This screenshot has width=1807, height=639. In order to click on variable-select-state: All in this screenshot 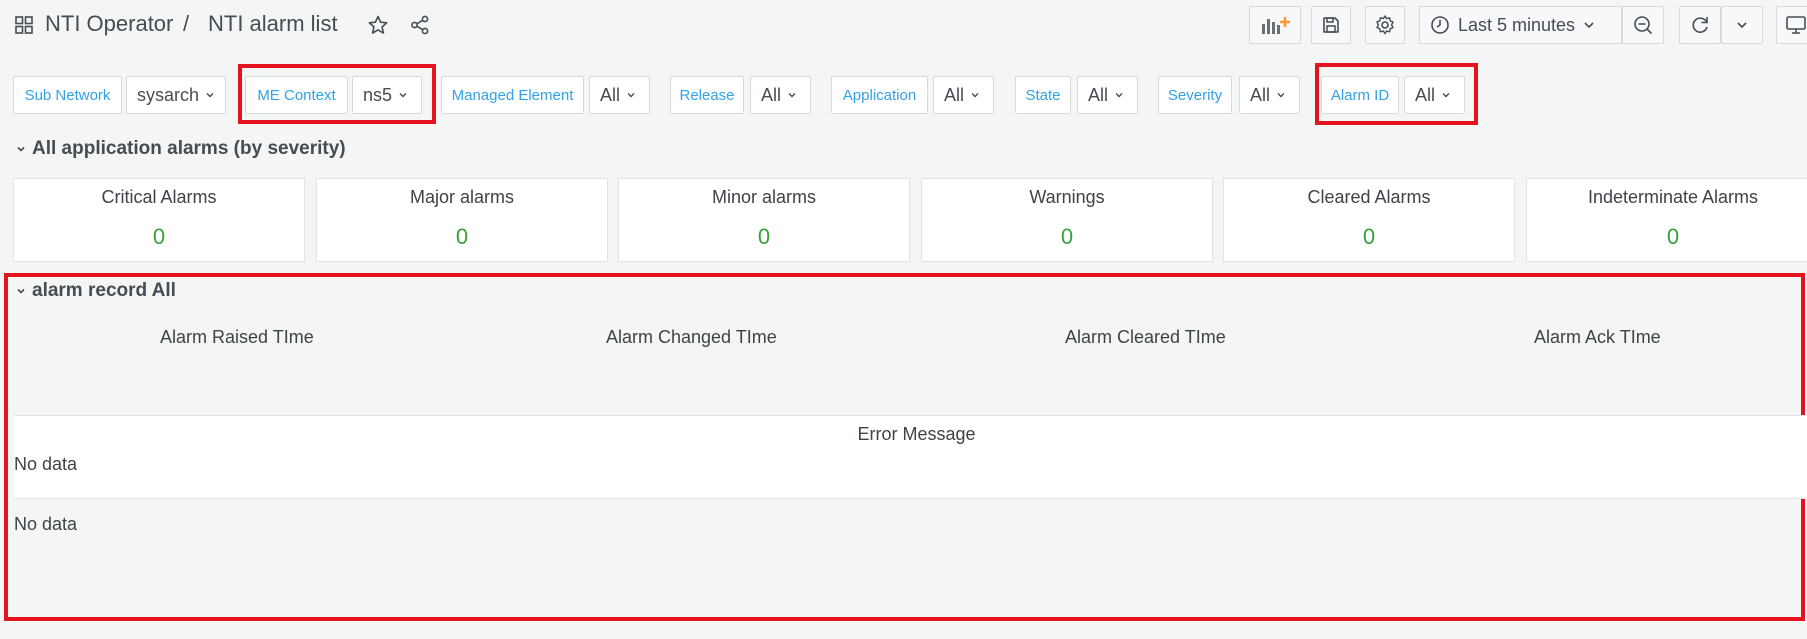, I will do `click(1107, 95)`.